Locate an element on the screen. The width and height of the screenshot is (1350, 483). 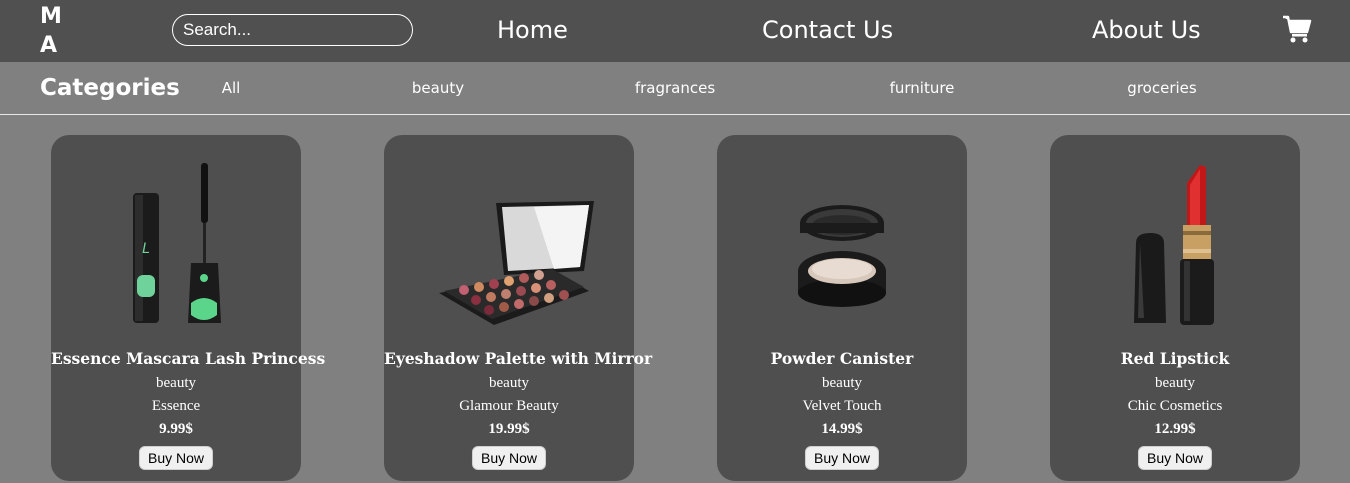
search-input is located at coordinates (292, 30).